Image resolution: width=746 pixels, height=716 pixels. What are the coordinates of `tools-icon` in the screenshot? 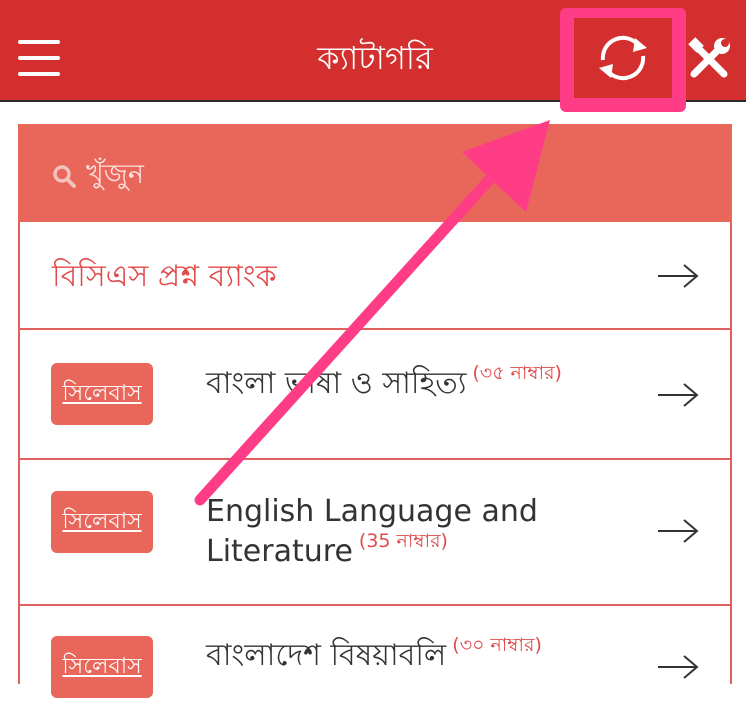 It's located at (709, 59).